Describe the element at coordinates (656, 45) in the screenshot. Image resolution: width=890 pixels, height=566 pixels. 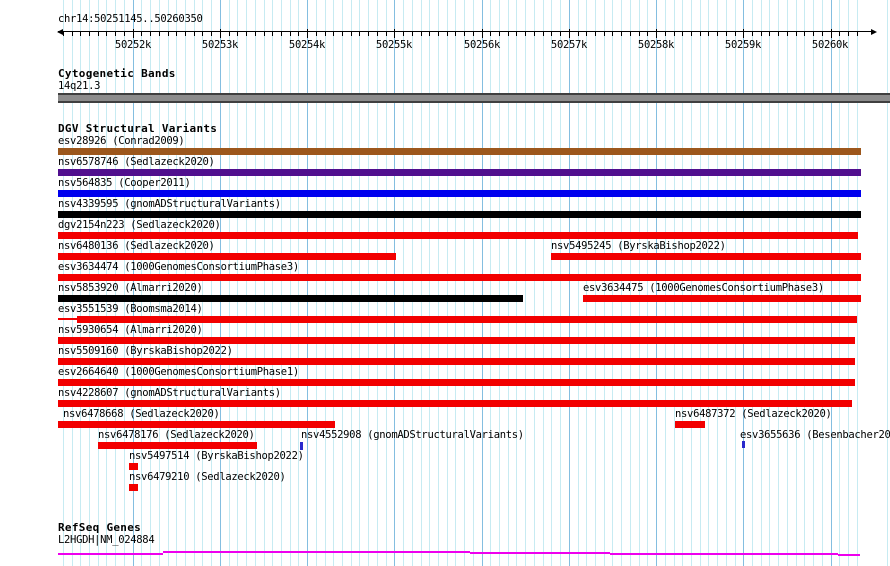
I see `ruler-tick-label: 50258k` at that location.